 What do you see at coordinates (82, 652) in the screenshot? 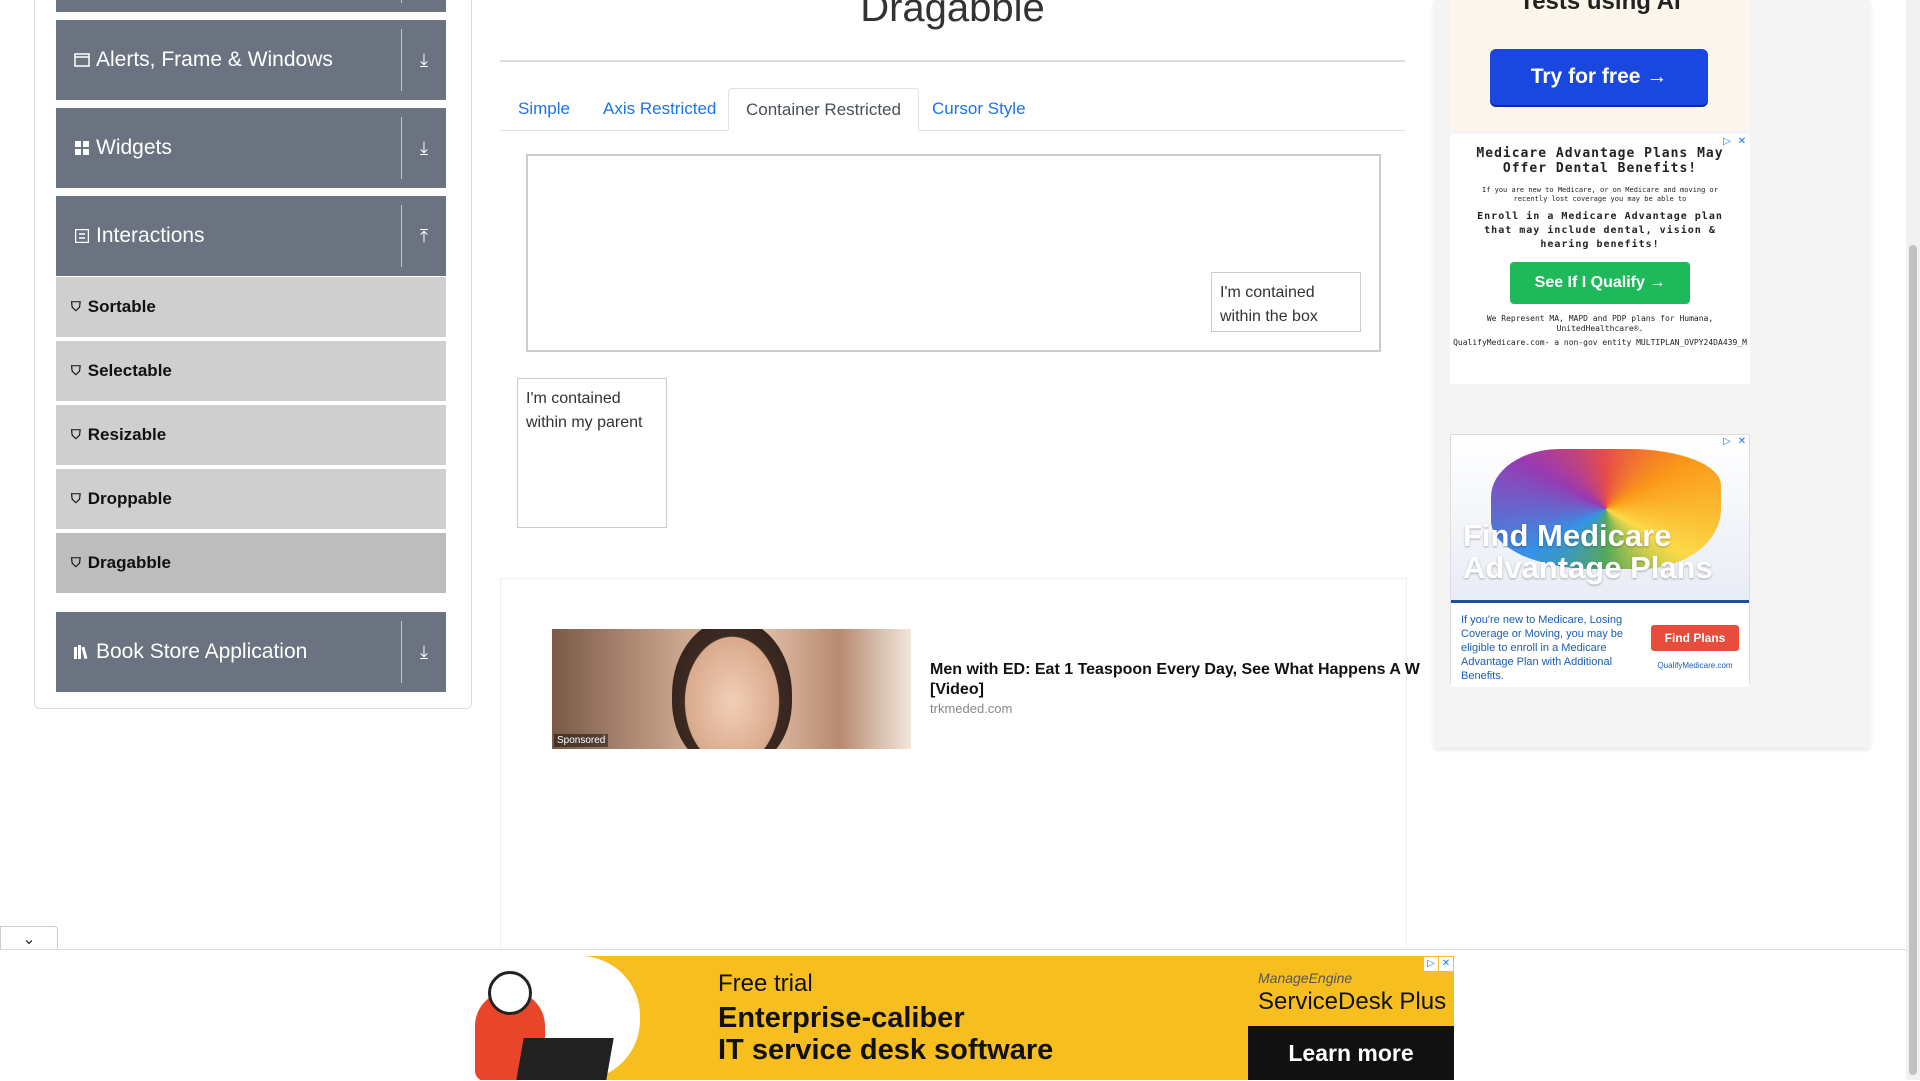
I see `books-icon` at bounding box center [82, 652].